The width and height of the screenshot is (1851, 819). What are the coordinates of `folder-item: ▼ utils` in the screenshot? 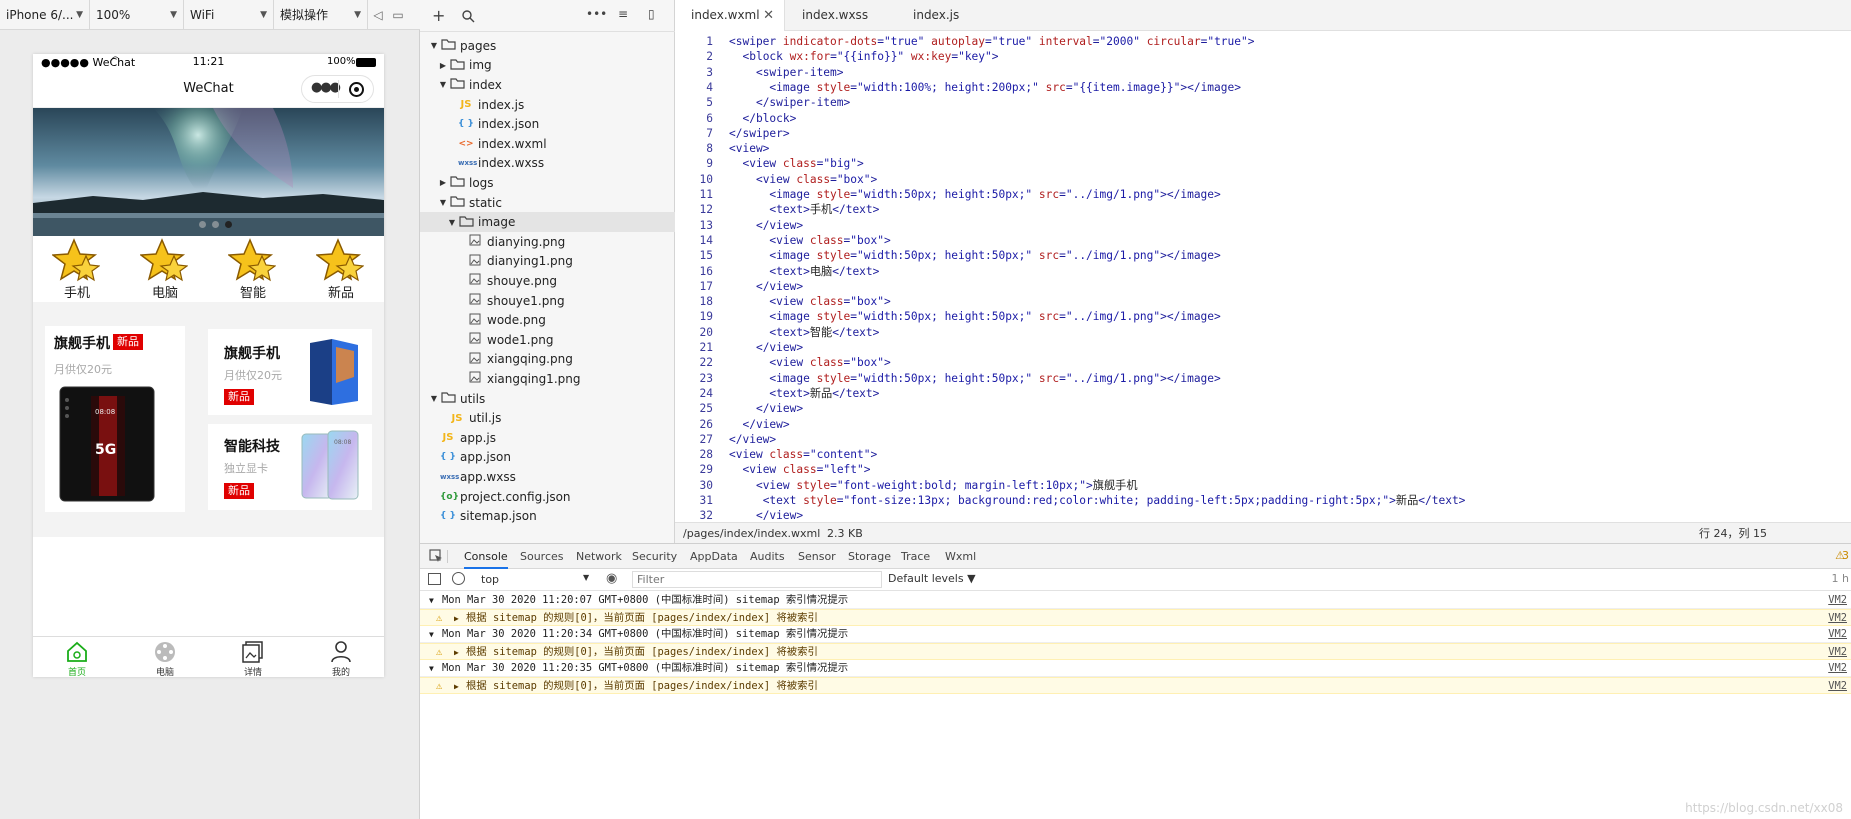 It's located at (547, 399).